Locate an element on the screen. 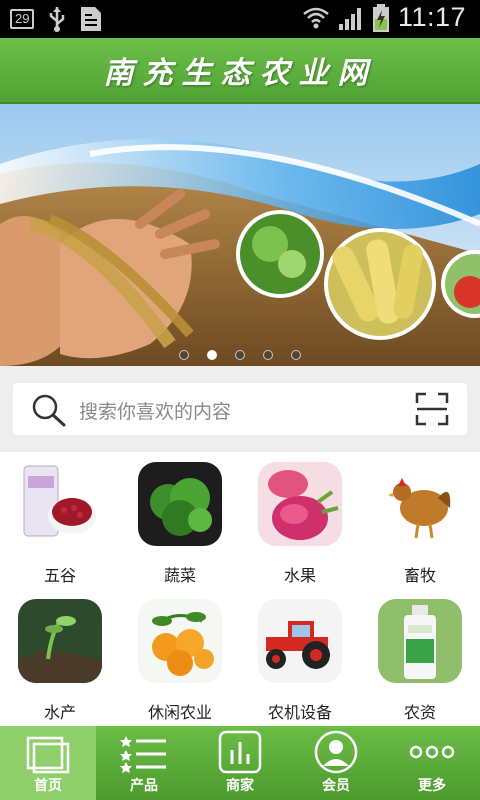 Image resolution: width=480 pixels, height=800 pixels. carousel-dot-active is located at coordinates (212, 355).